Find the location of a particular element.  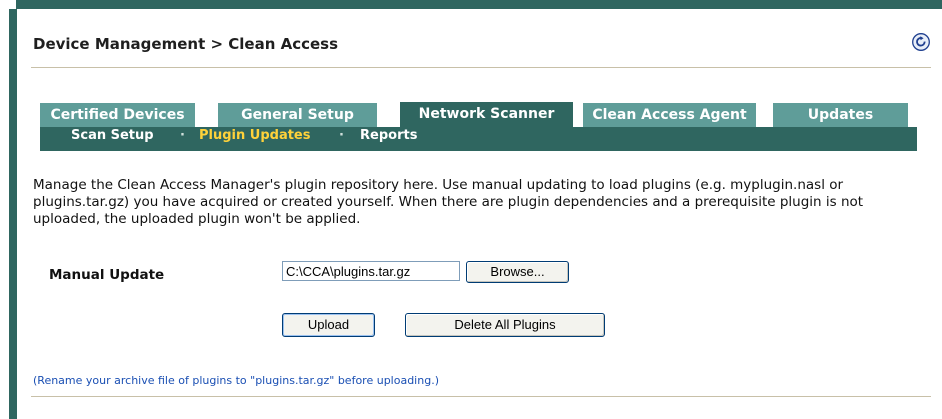

page-title: Device Management > Clean Access is located at coordinates (186, 44).